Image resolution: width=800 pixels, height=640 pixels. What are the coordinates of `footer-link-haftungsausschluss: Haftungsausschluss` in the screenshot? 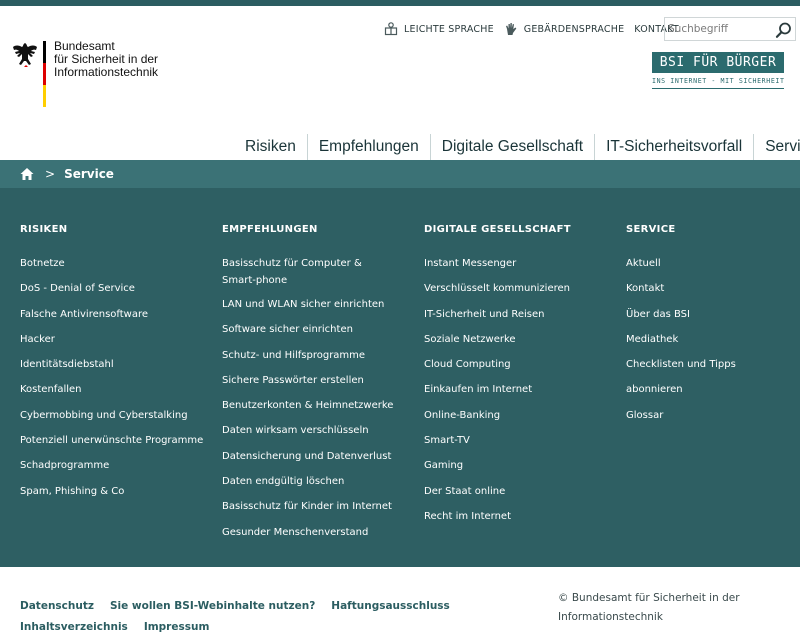 It's located at (390, 606).